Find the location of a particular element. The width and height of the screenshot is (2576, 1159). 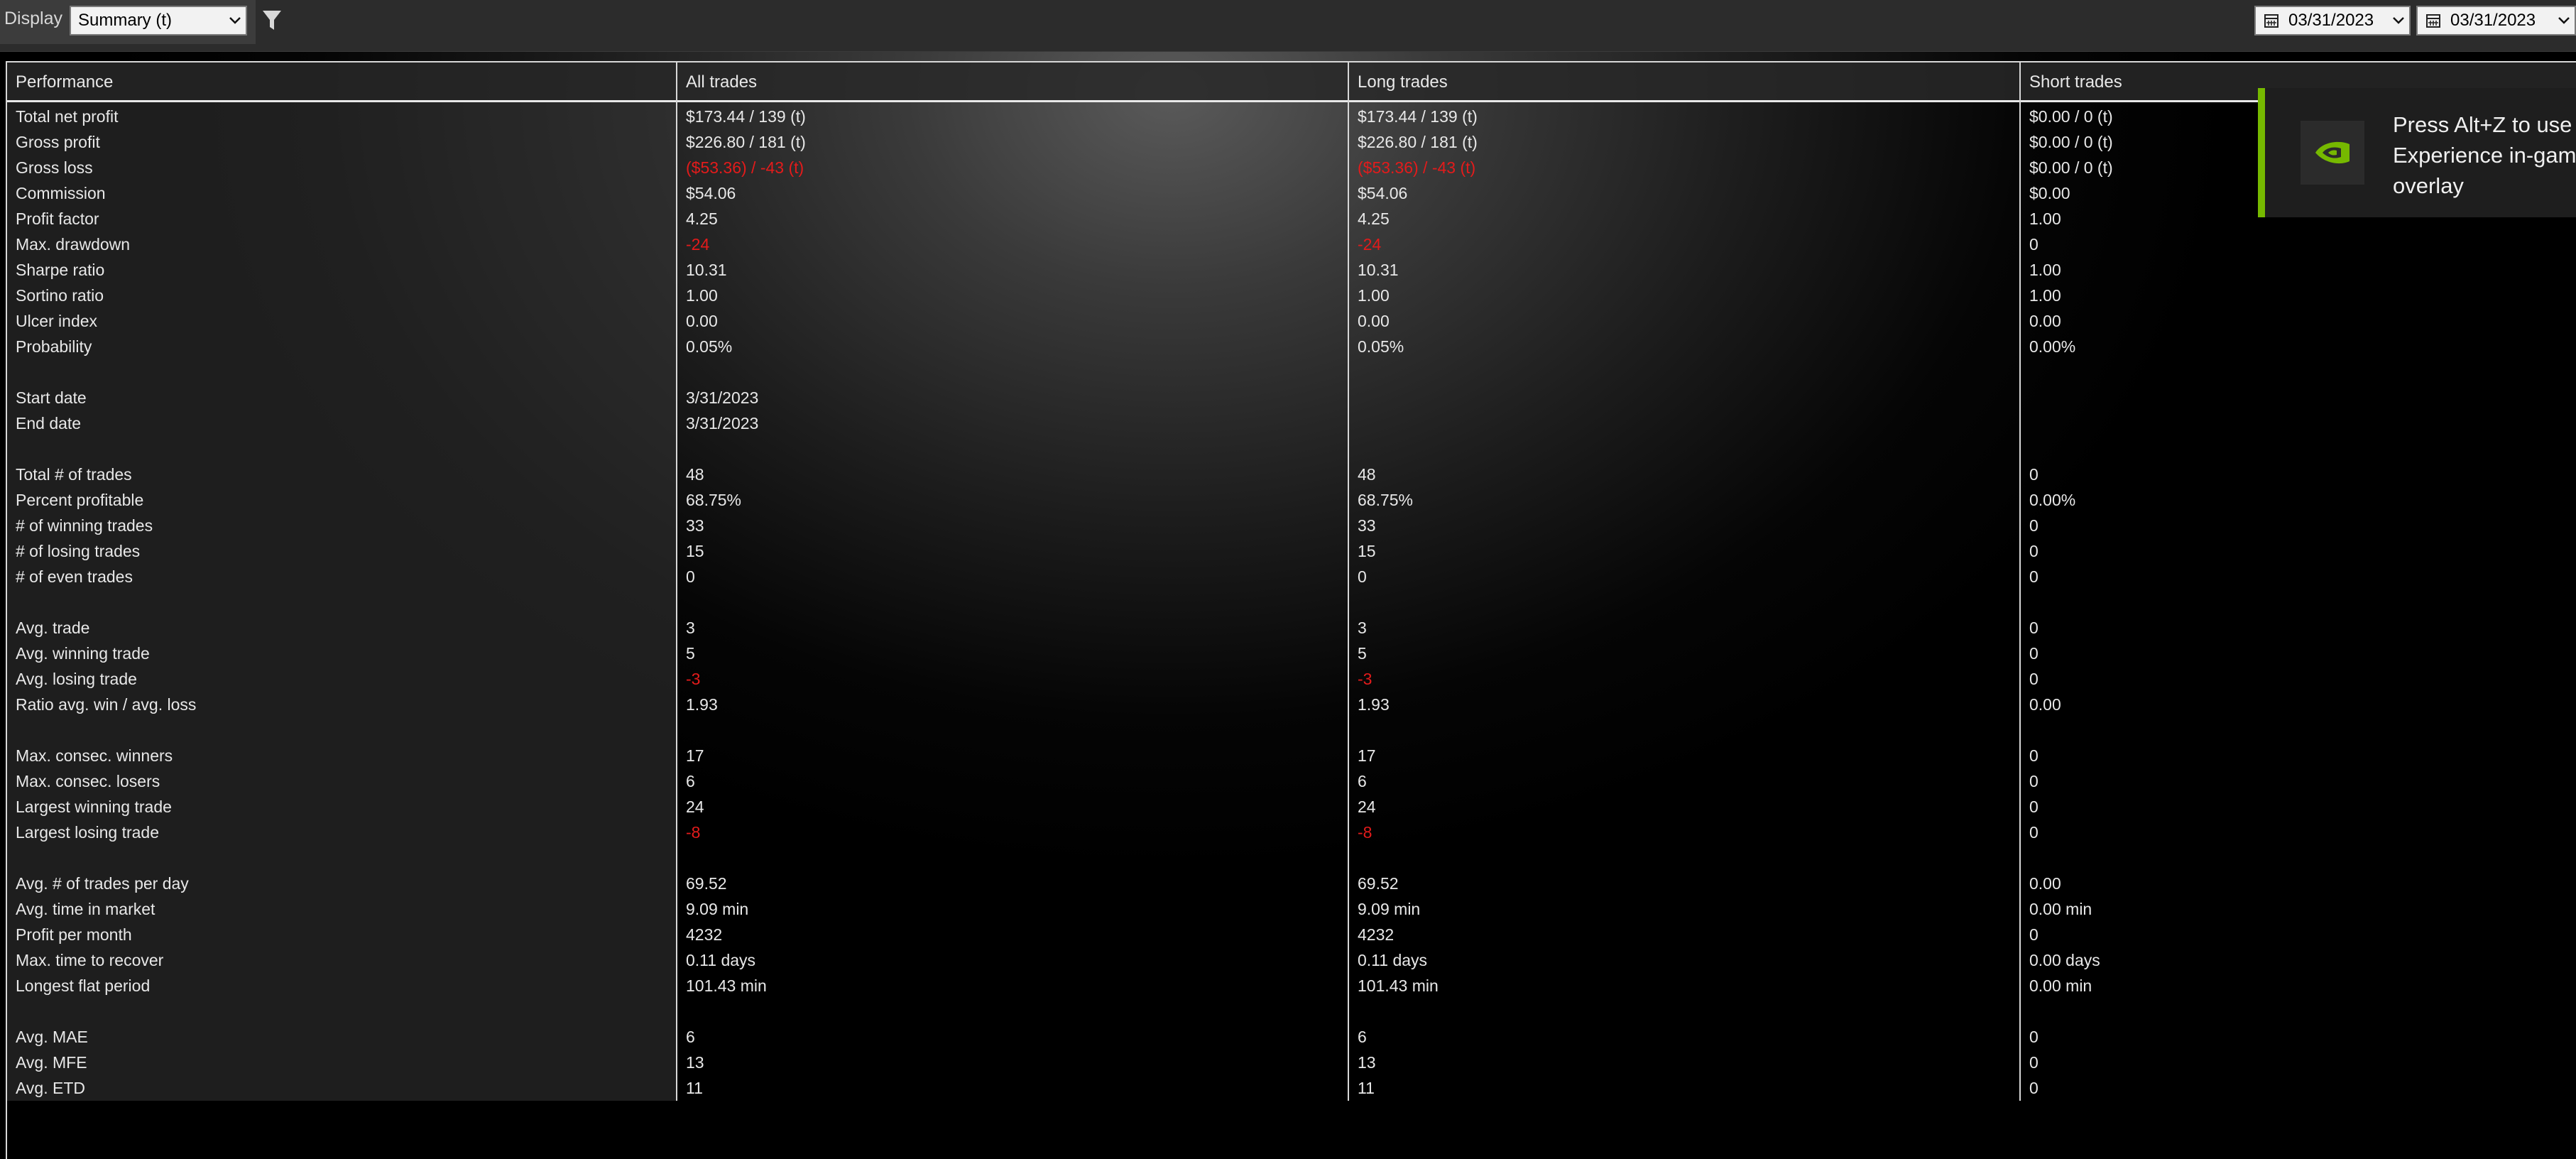

cell-long-trades: 9.09 min is located at coordinates (1389, 909).